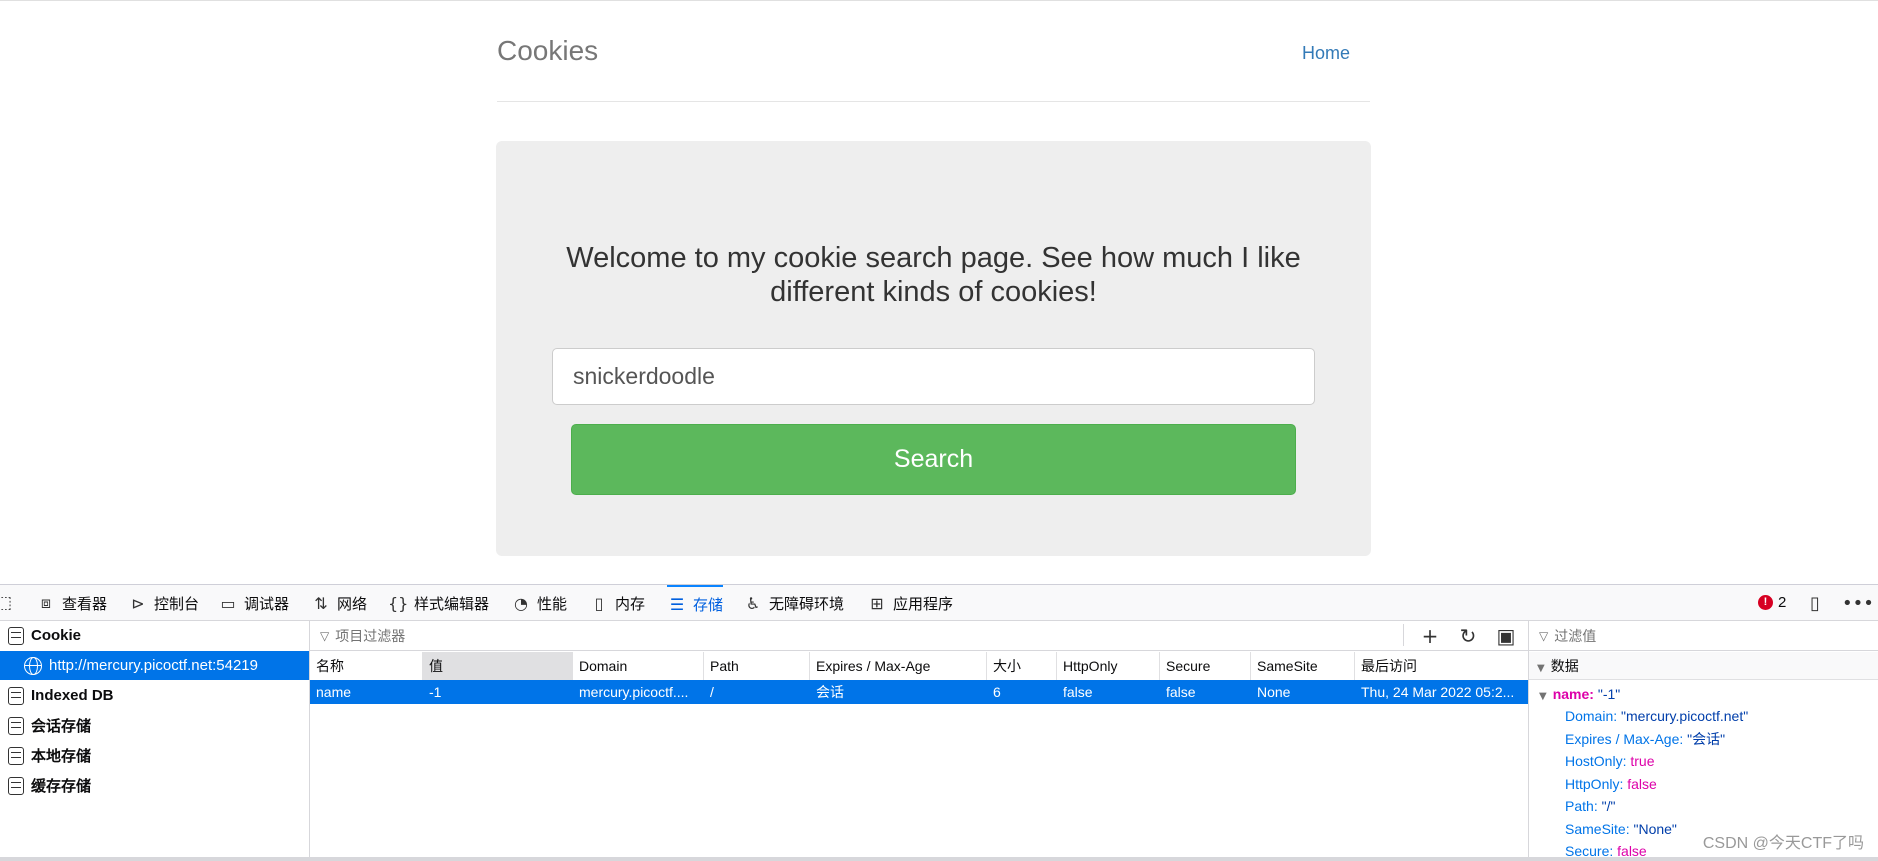 Image resolution: width=1878 pixels, height=861 pixels. Describe the element at coordinates (435, 692) in the screenshot. I see `table-cell: -1` at that location.